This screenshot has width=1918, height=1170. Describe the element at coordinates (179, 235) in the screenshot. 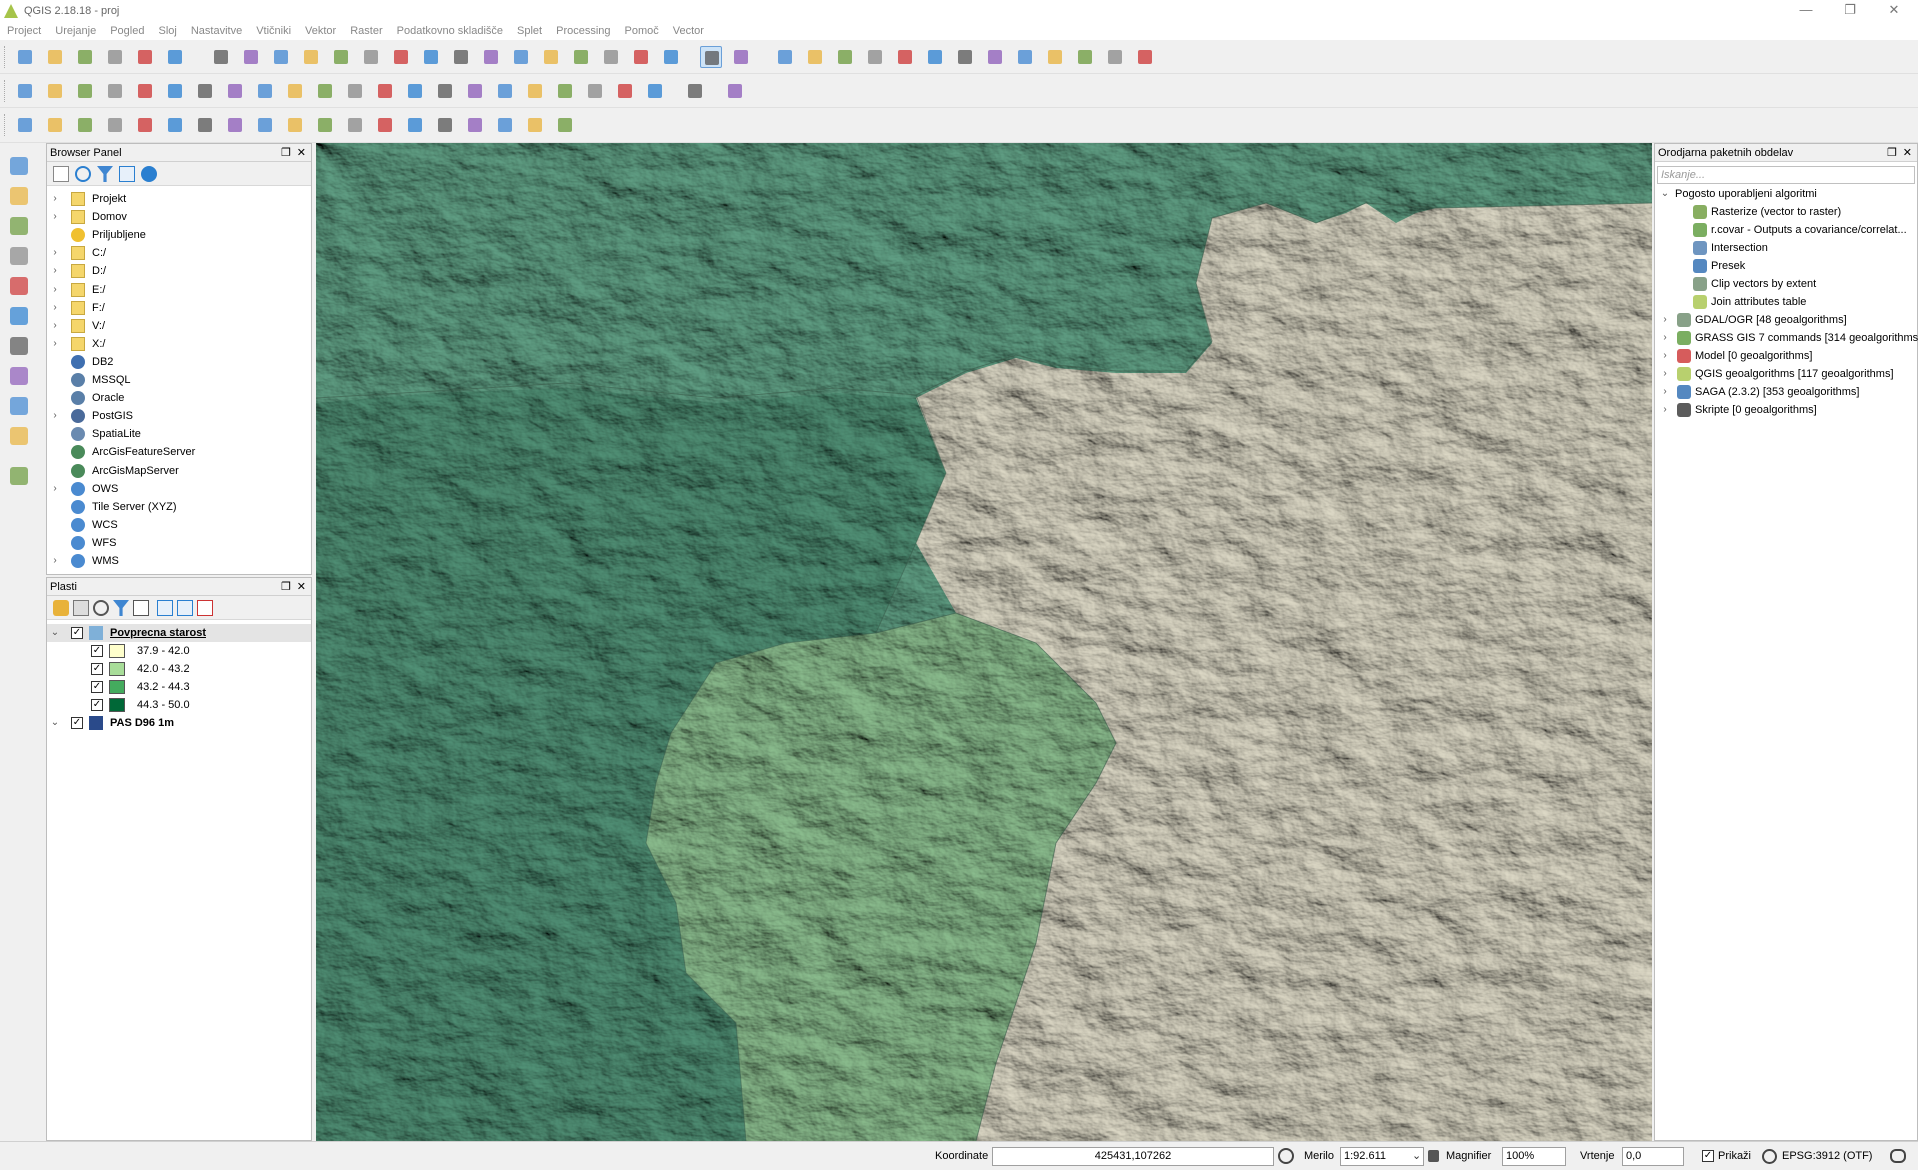

I see `browser-item: Priljubljene` at that location.